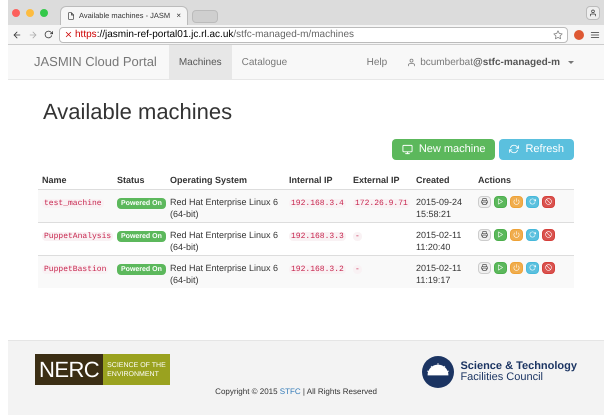  I want to click on monitor-icon, so click(407, 149).